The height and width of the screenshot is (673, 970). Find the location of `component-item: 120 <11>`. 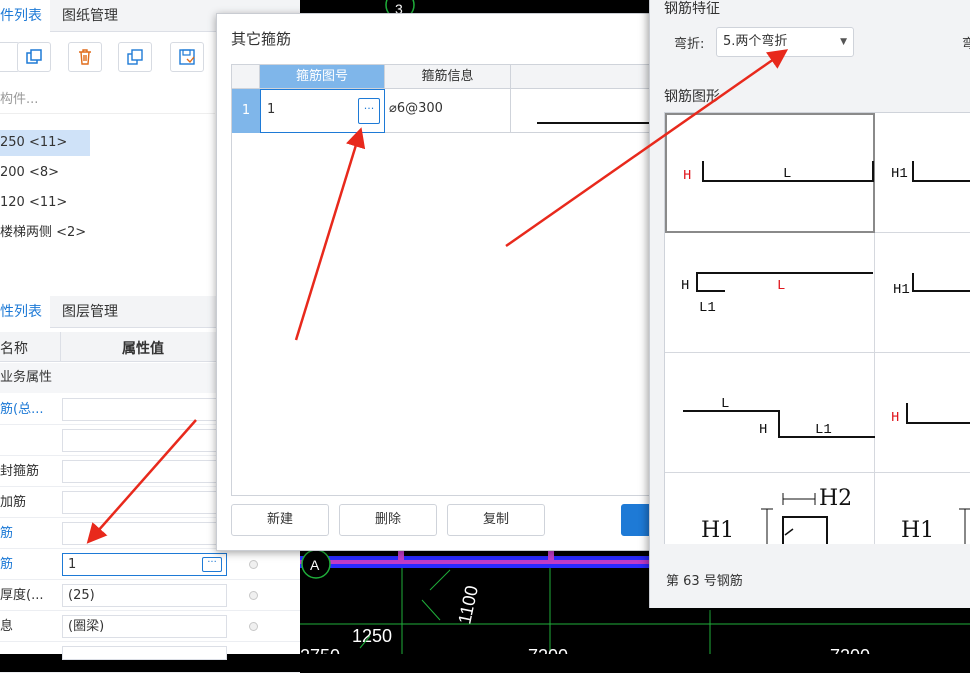

component-item: 120 <11> is located at coordinates (33, 203).